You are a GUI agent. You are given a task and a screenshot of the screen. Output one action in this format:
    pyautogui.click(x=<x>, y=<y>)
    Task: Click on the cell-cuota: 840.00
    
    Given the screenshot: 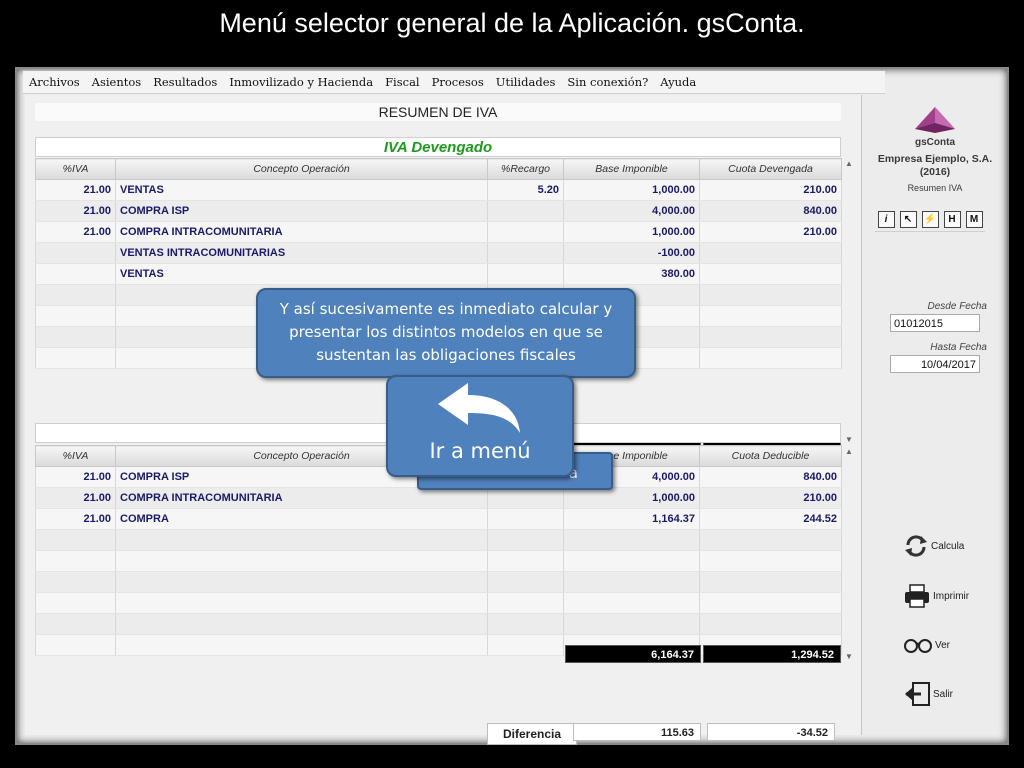 What is the action you would take?
    pyautogui.click(x=770, y=477)
    